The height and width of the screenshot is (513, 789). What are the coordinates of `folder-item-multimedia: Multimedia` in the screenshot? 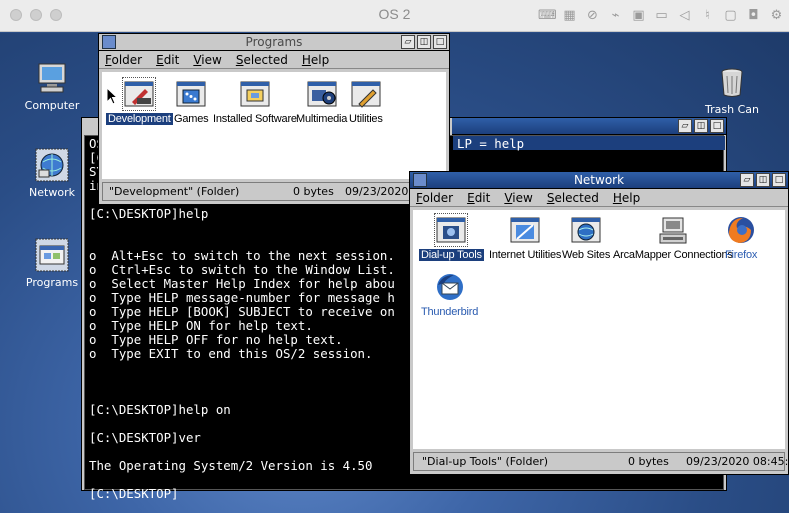 It's located at (321, 101).